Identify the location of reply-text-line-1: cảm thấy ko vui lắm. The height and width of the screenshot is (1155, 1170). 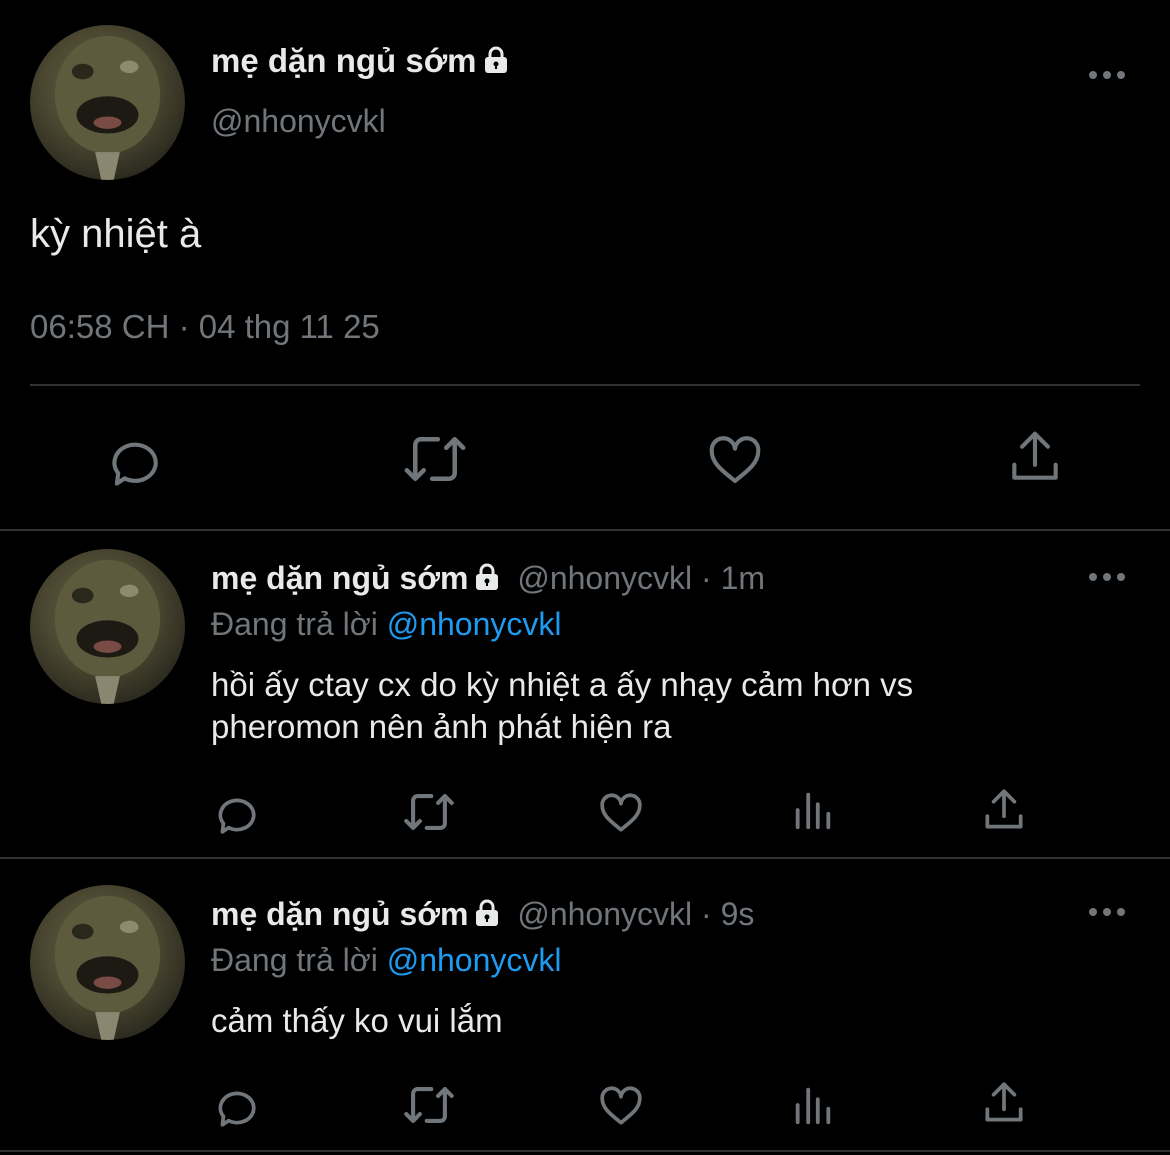
(357, 1020).